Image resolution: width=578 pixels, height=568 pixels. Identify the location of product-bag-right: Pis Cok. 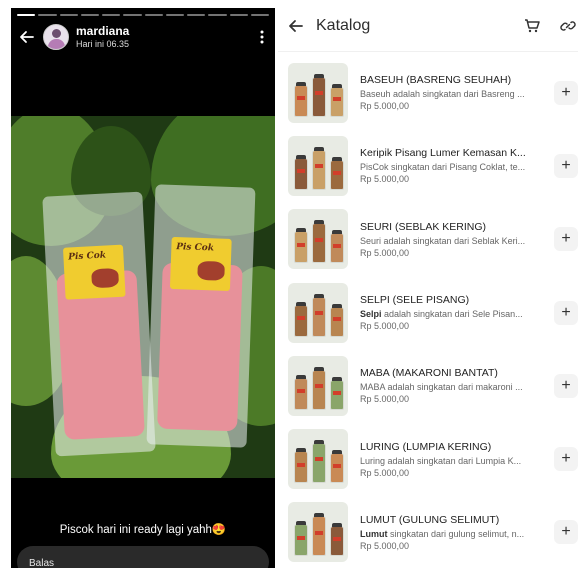
(201, 316).